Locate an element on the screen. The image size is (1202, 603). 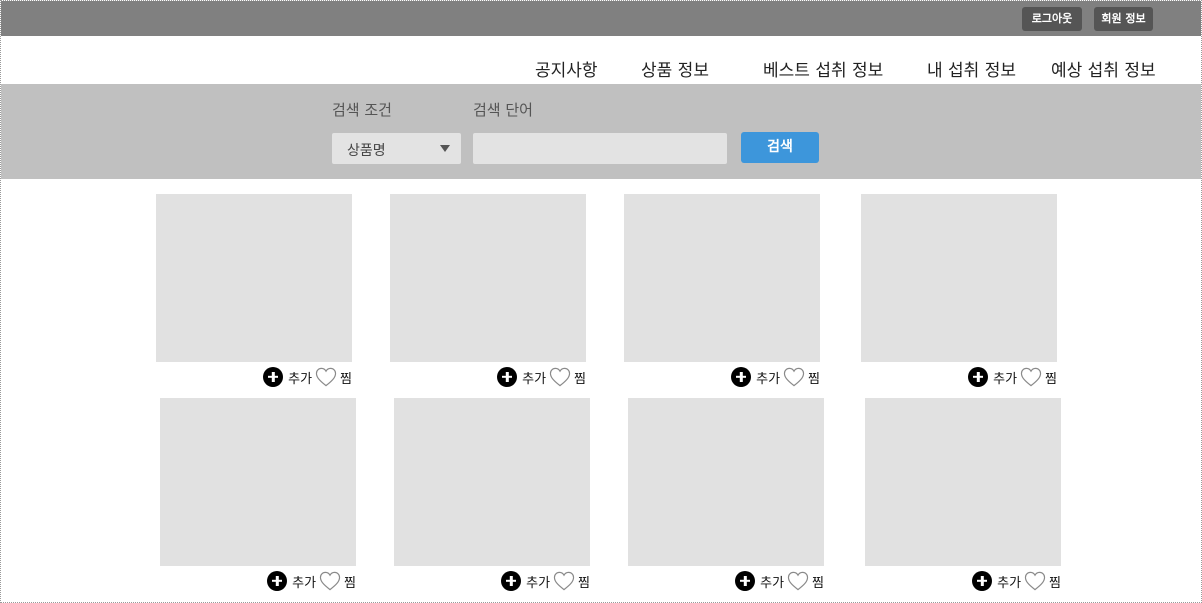
search-condition-value: 상품명 is located at coordinates (366, 151).